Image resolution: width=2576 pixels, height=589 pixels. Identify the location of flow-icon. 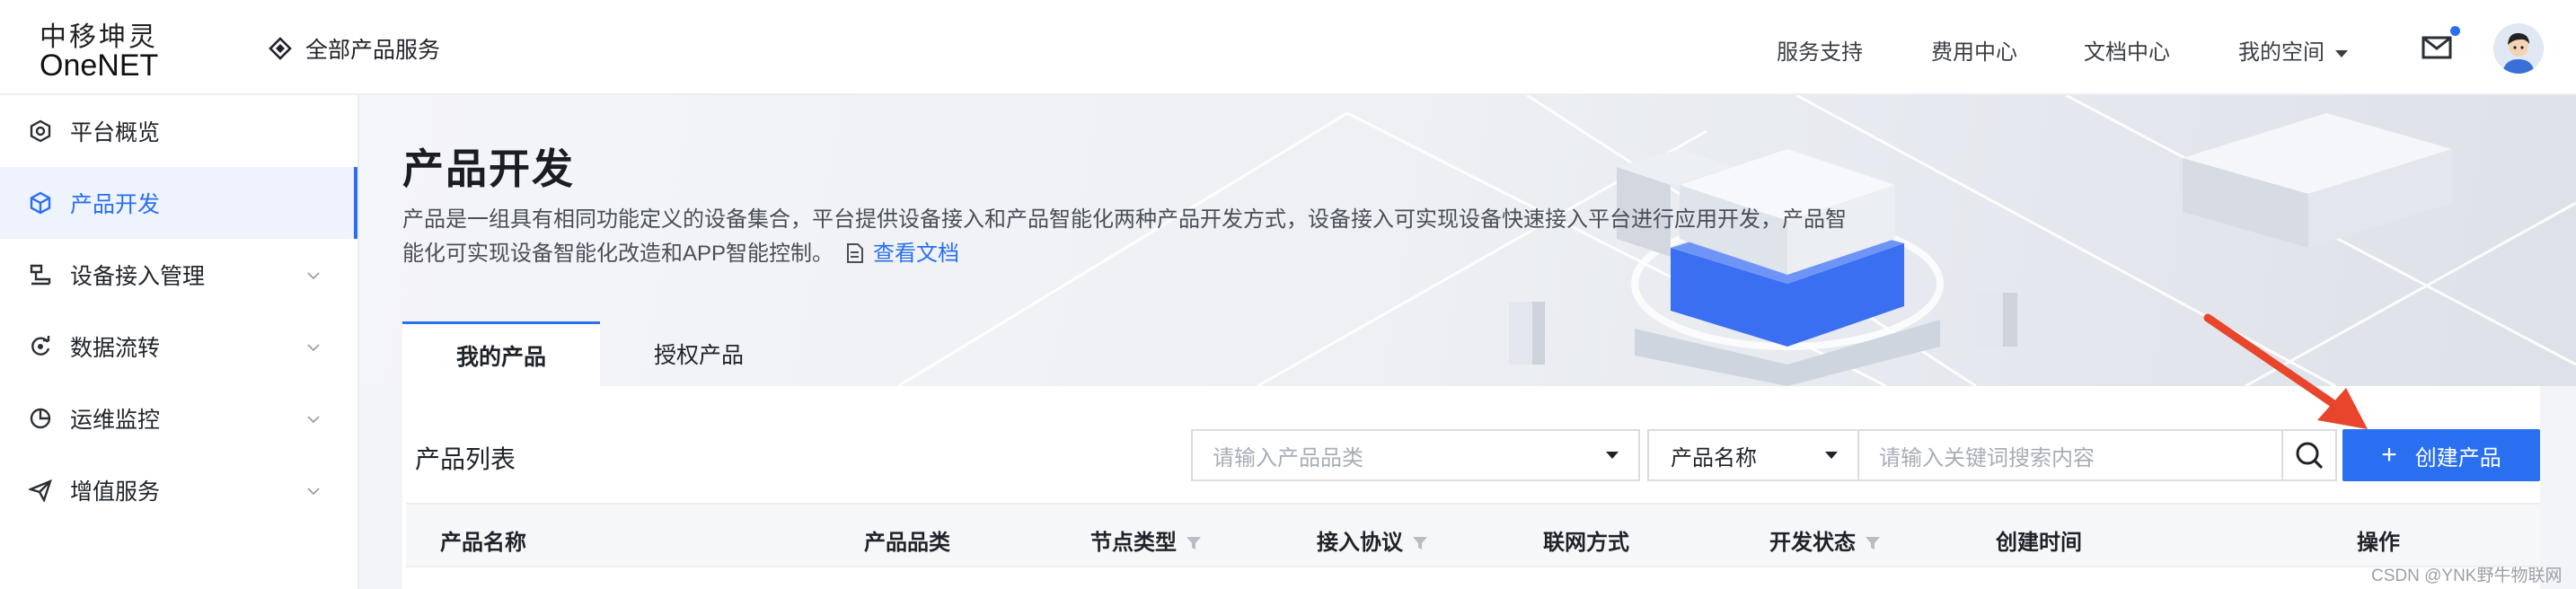
(40, 346).